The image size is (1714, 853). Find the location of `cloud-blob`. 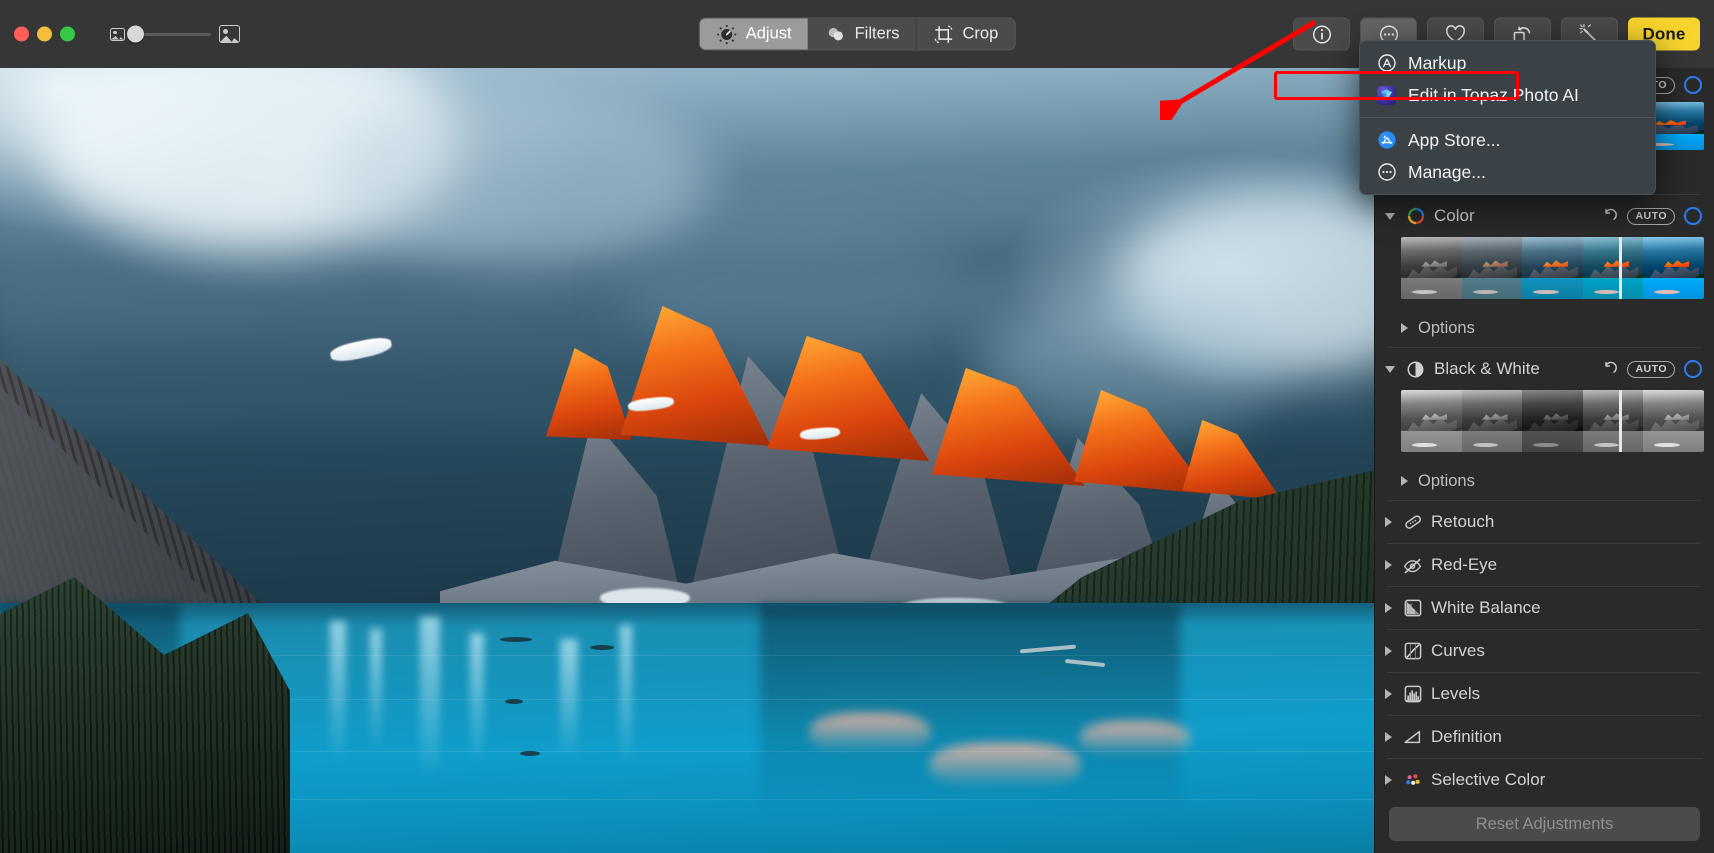

cloud-blob is located at coordinates (520, 178).